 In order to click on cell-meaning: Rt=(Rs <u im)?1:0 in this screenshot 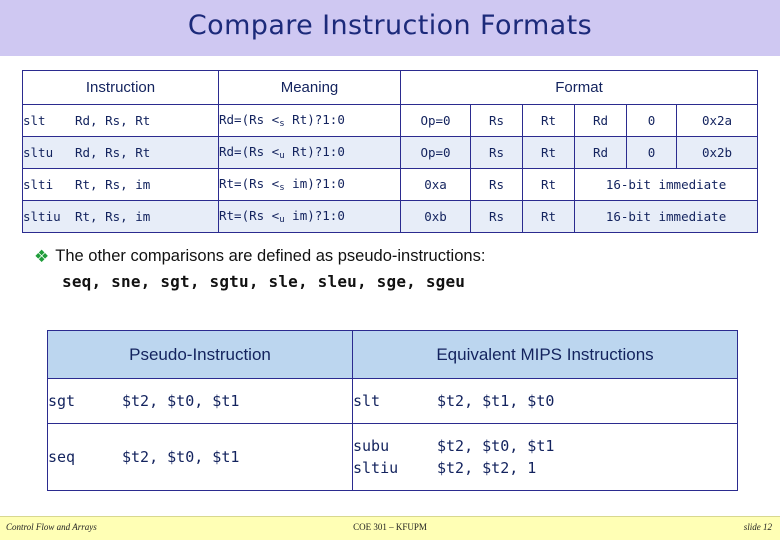, I will do `click(309, 216)`.